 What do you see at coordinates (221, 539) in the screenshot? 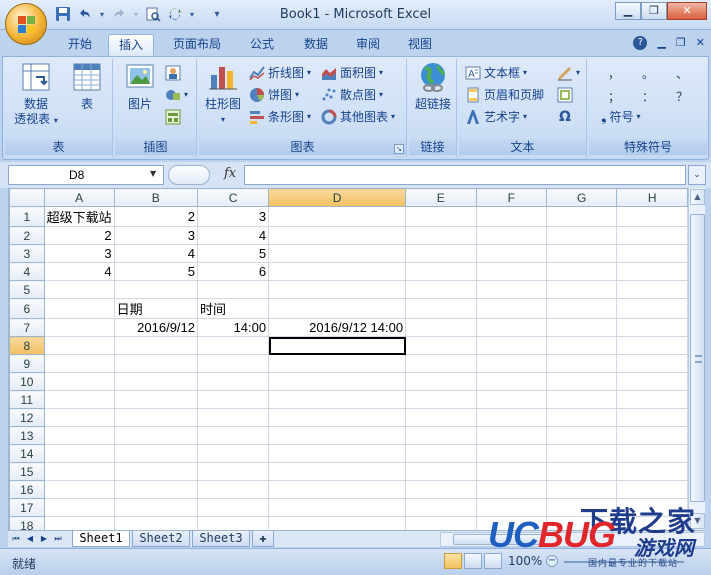
I see `sheet-tab-sheet3: Sheet3` at bounding box center [221, 539].